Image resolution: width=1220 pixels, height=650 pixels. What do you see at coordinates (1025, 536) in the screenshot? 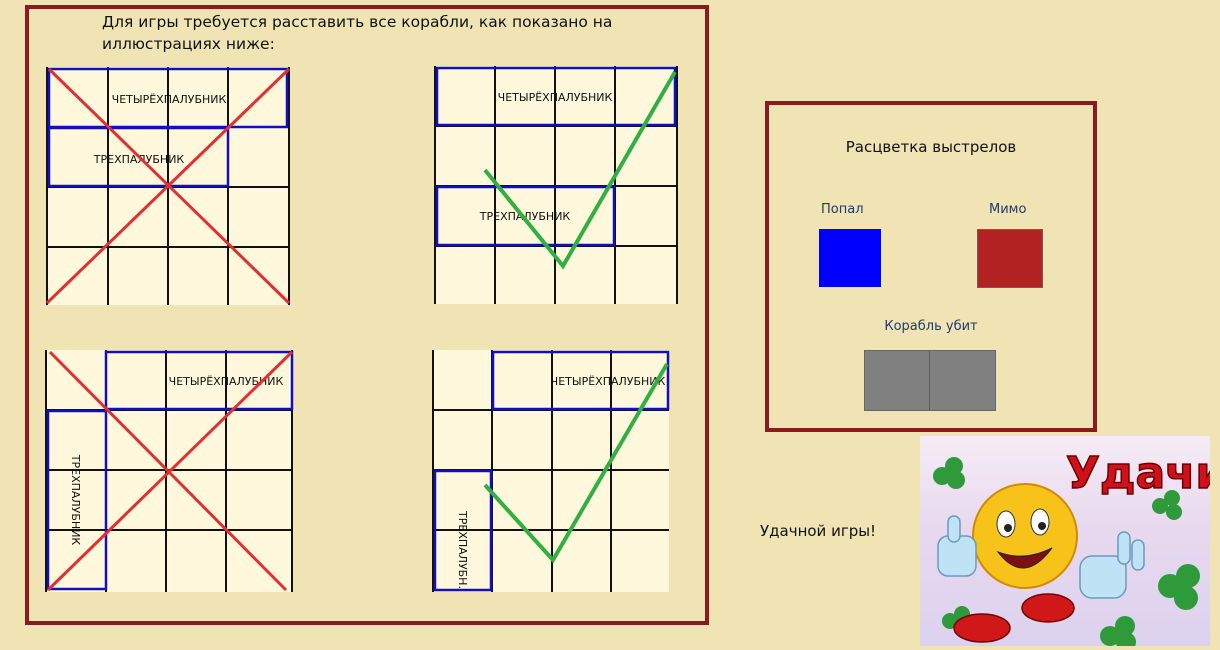
I see `smiley-face-icon` at bounding box center [1025, 536].